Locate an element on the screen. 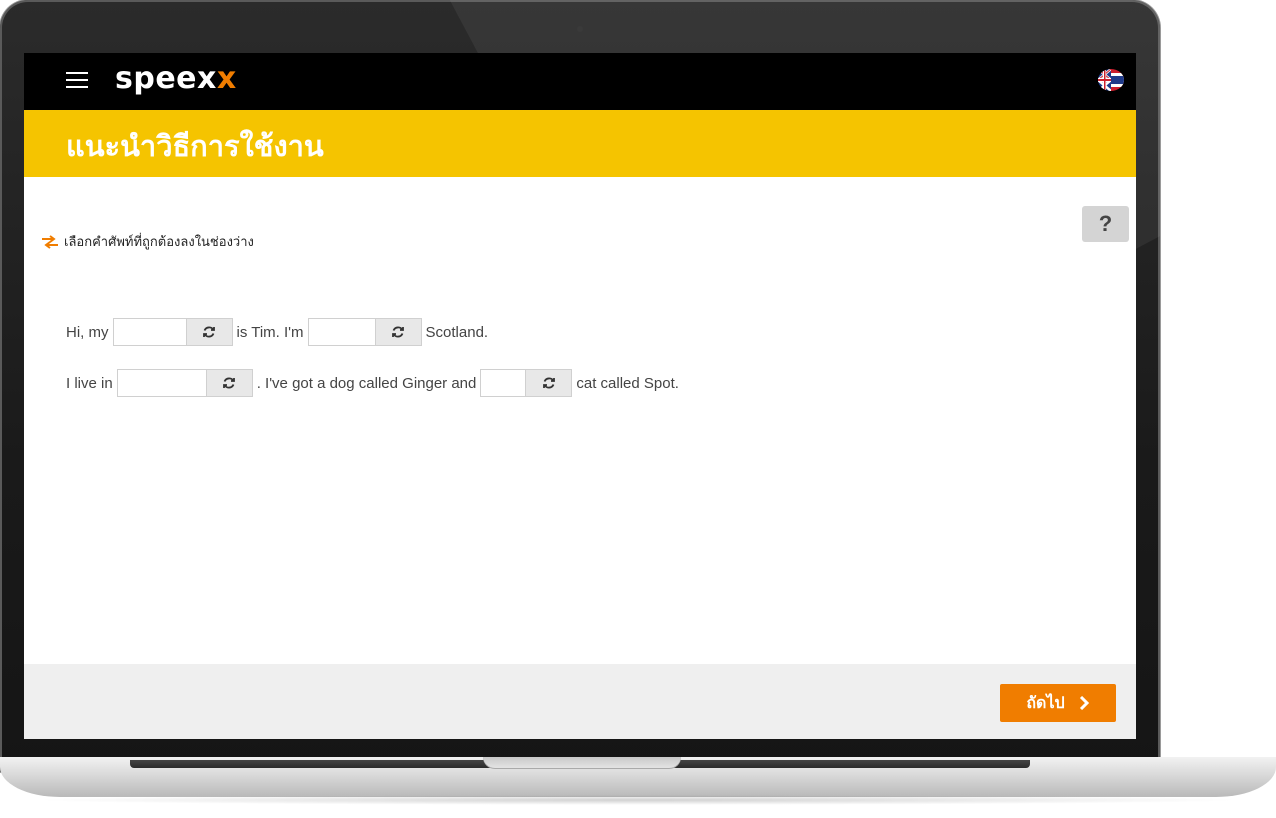 The width and height of the screenshot is (1276, 818). next-label: ถัดไป is located at coordinates (1045, 702).